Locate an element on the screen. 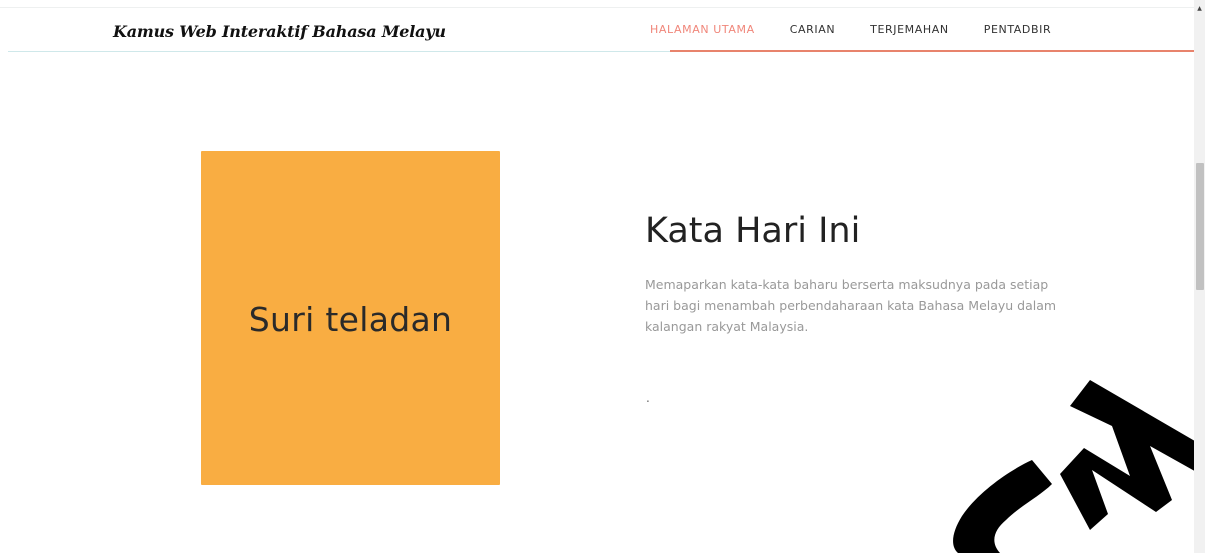 This screenshot has width=1205, height=553. scrollbar-thumb is located at coordinates (1200, 226).